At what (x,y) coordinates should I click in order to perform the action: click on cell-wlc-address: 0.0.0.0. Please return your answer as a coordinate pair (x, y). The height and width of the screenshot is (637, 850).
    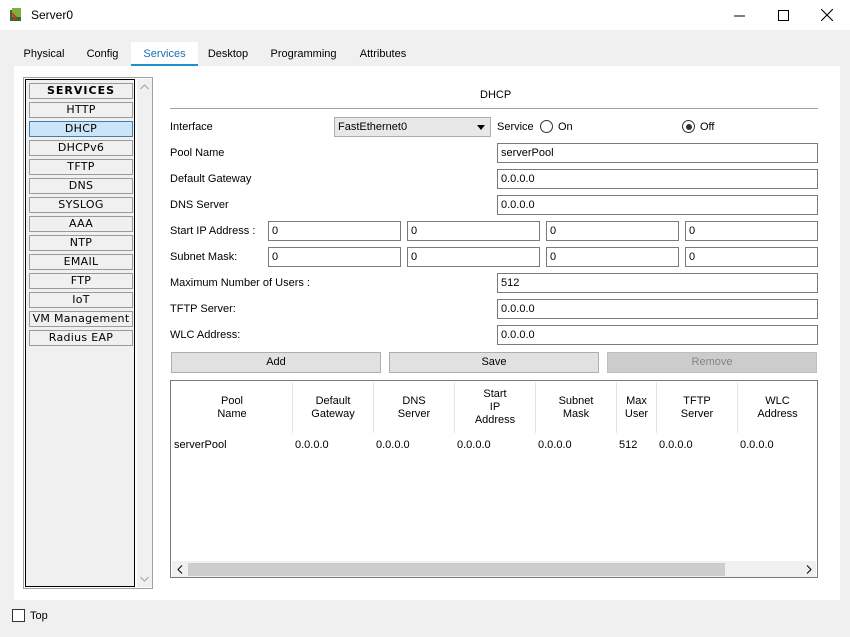
    Looking at the image, I should click on (757, 445).